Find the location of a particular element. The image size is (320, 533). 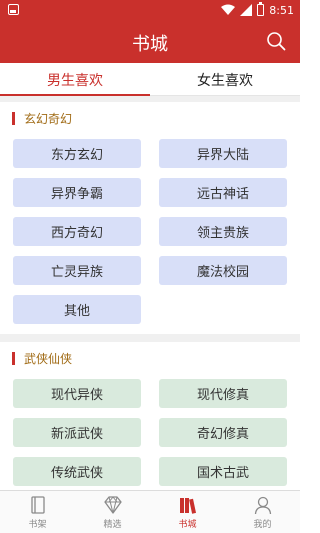

category-tabs: 男生喜欢 女生喜欢 is located at coordinates (150, 79).